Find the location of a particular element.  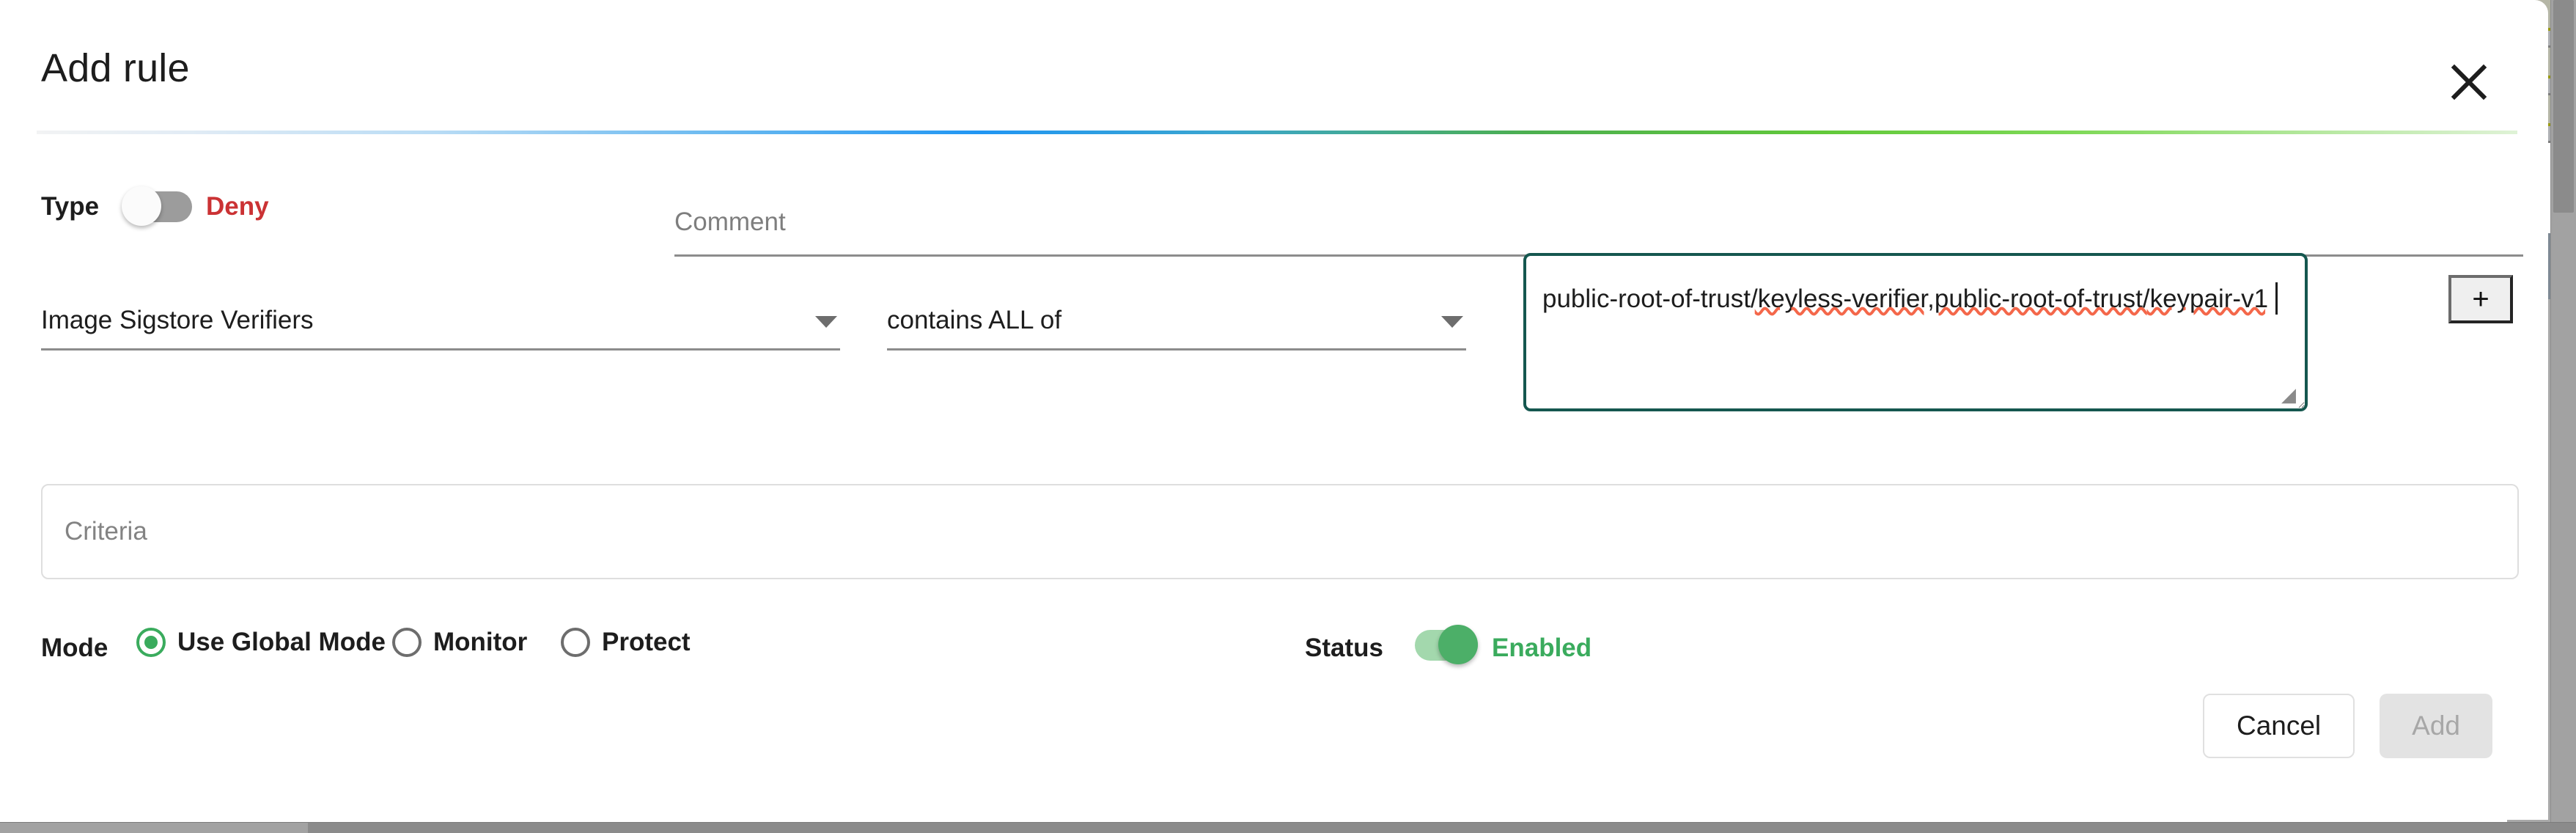

operator-select-value: contains ALL of is located at coordinates (974, 320).